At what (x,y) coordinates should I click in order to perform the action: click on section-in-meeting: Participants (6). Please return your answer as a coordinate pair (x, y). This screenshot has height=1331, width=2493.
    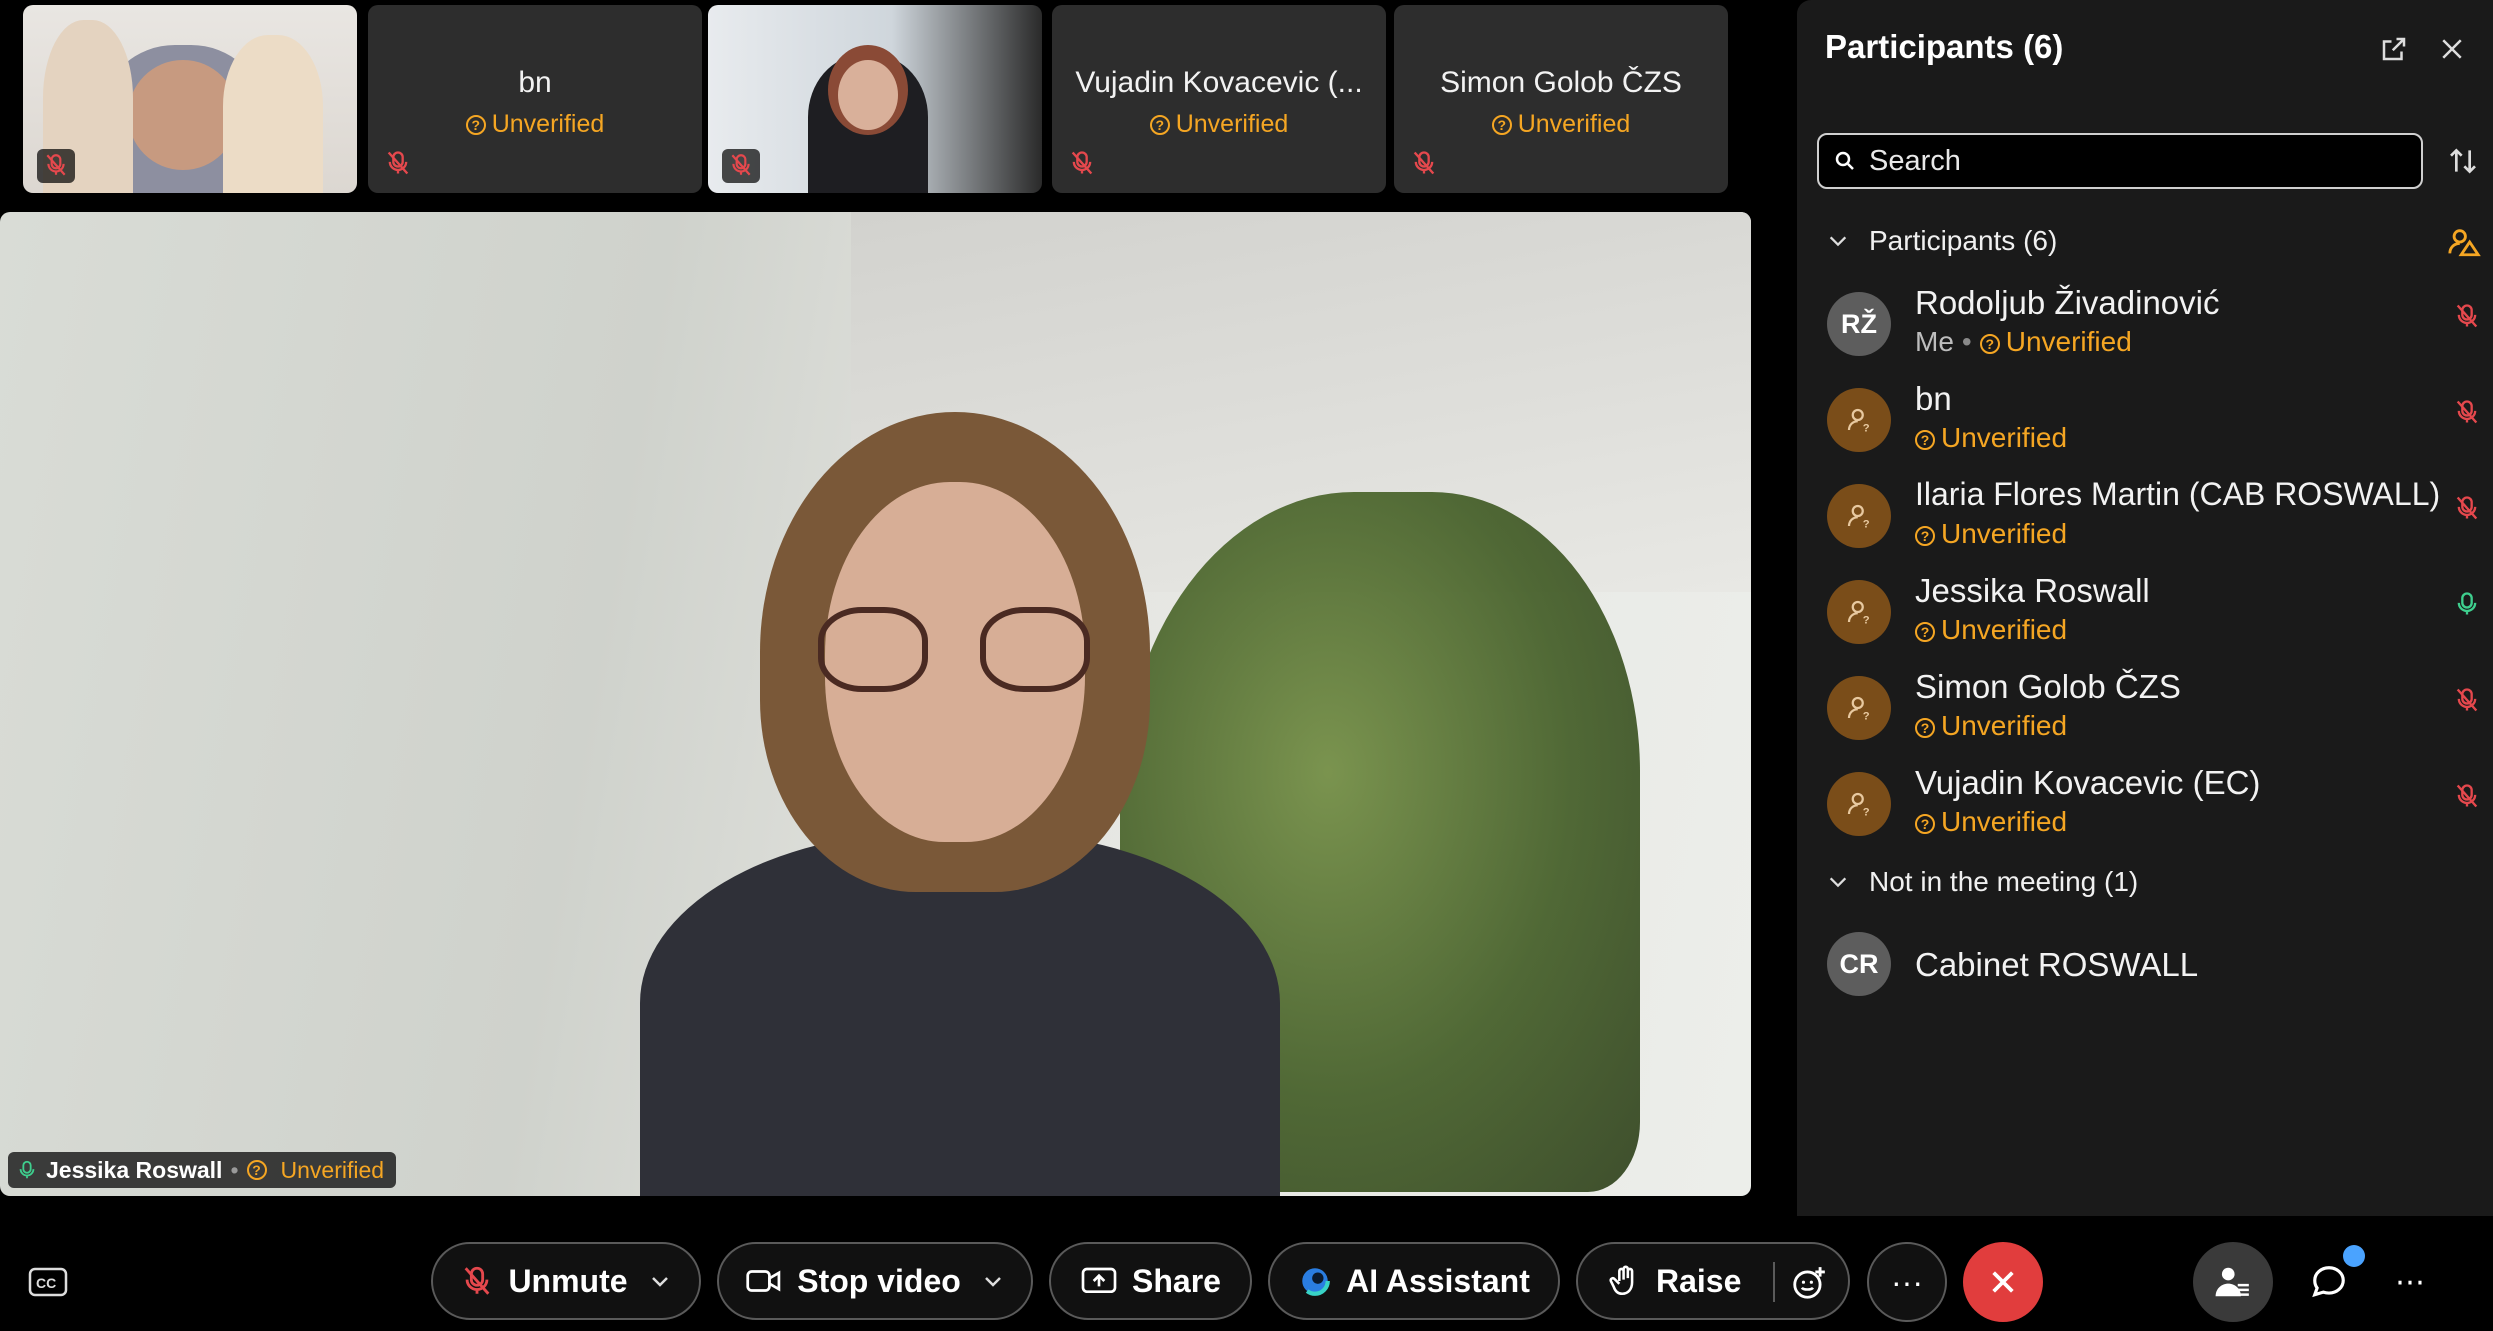
    Looking at the image, I should click on (1942, 241).